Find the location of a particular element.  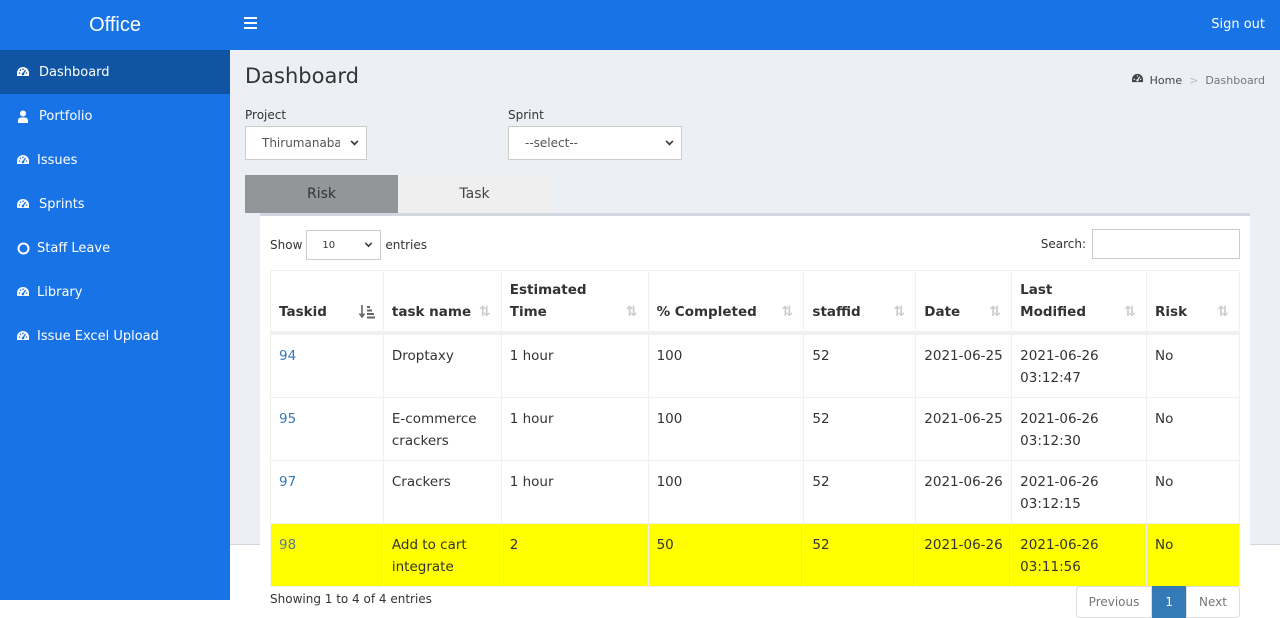

hamburger-icon is located at coordinates (251, 25).